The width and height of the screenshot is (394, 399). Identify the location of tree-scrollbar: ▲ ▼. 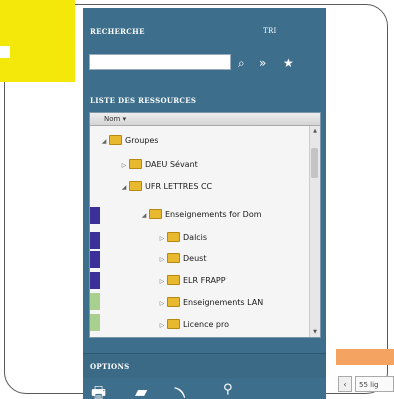
(314, 231).